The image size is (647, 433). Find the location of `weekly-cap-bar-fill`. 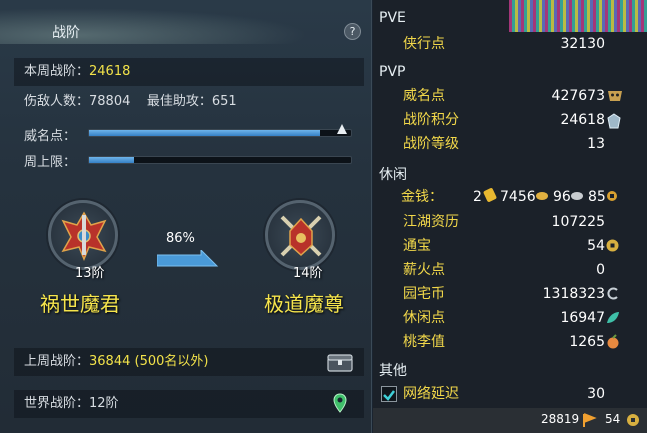

weekly-cap-bar-fill is located at coordinates (111, 160).